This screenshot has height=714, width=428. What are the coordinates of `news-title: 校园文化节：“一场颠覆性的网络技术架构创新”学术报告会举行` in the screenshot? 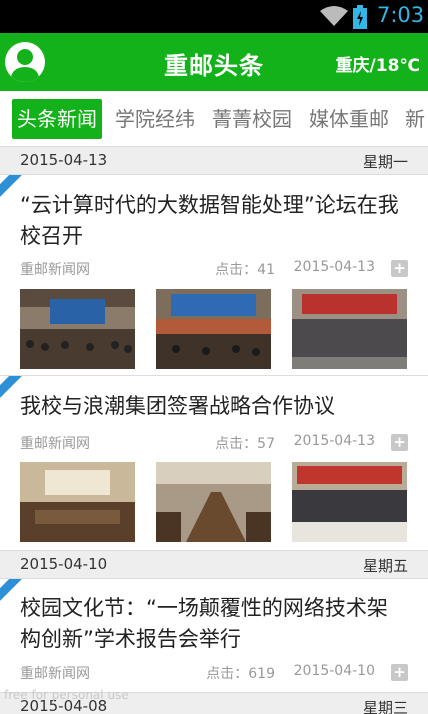 It's located at (214, 624).